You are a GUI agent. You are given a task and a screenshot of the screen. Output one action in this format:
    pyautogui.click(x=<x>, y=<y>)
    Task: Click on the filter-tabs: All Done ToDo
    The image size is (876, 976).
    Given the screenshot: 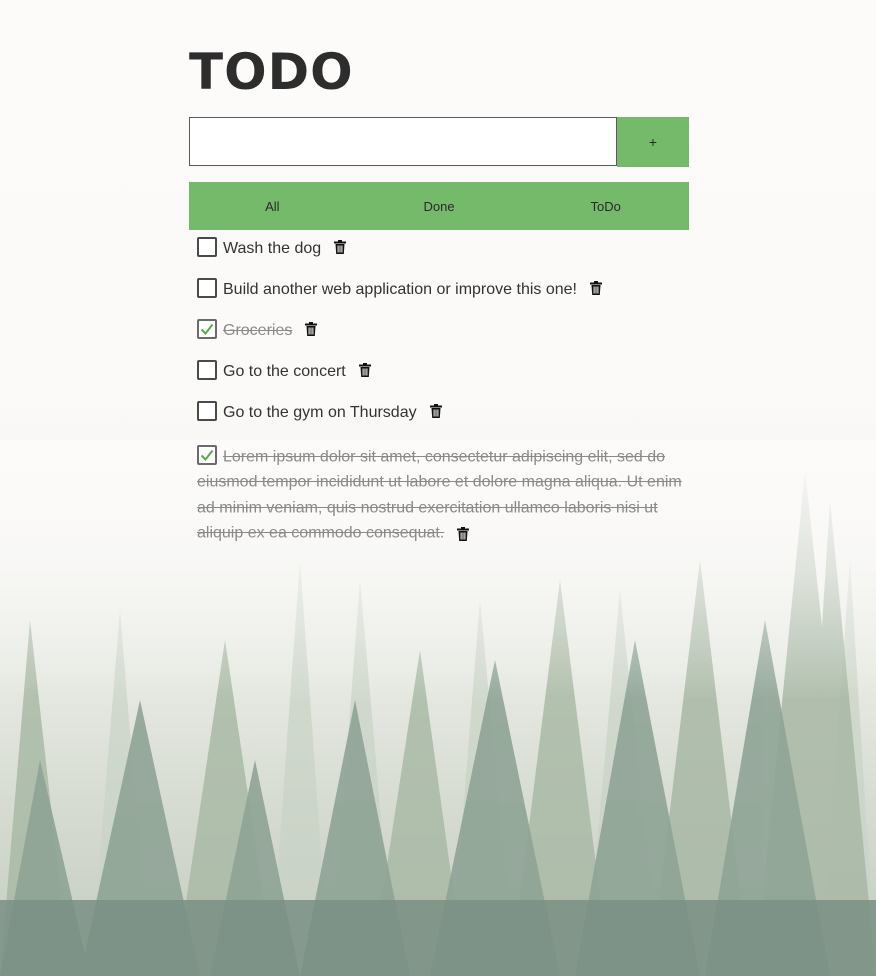 What is the action you would take?
    pyautogui.click(x=439, y=206)
    